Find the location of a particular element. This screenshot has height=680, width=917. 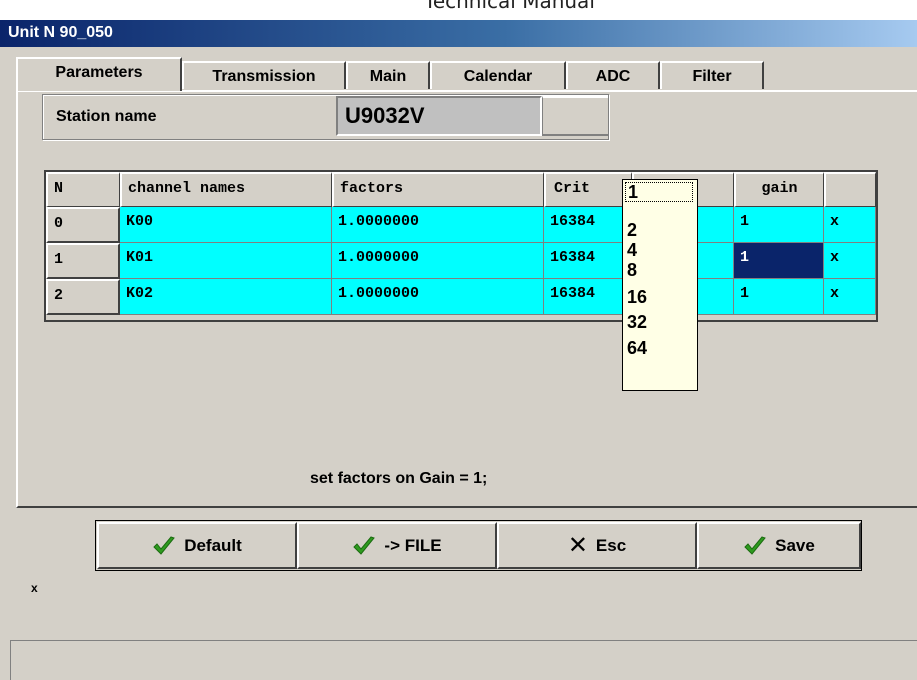

tab-calendar: Calendar is located at coordinates (498, 75).